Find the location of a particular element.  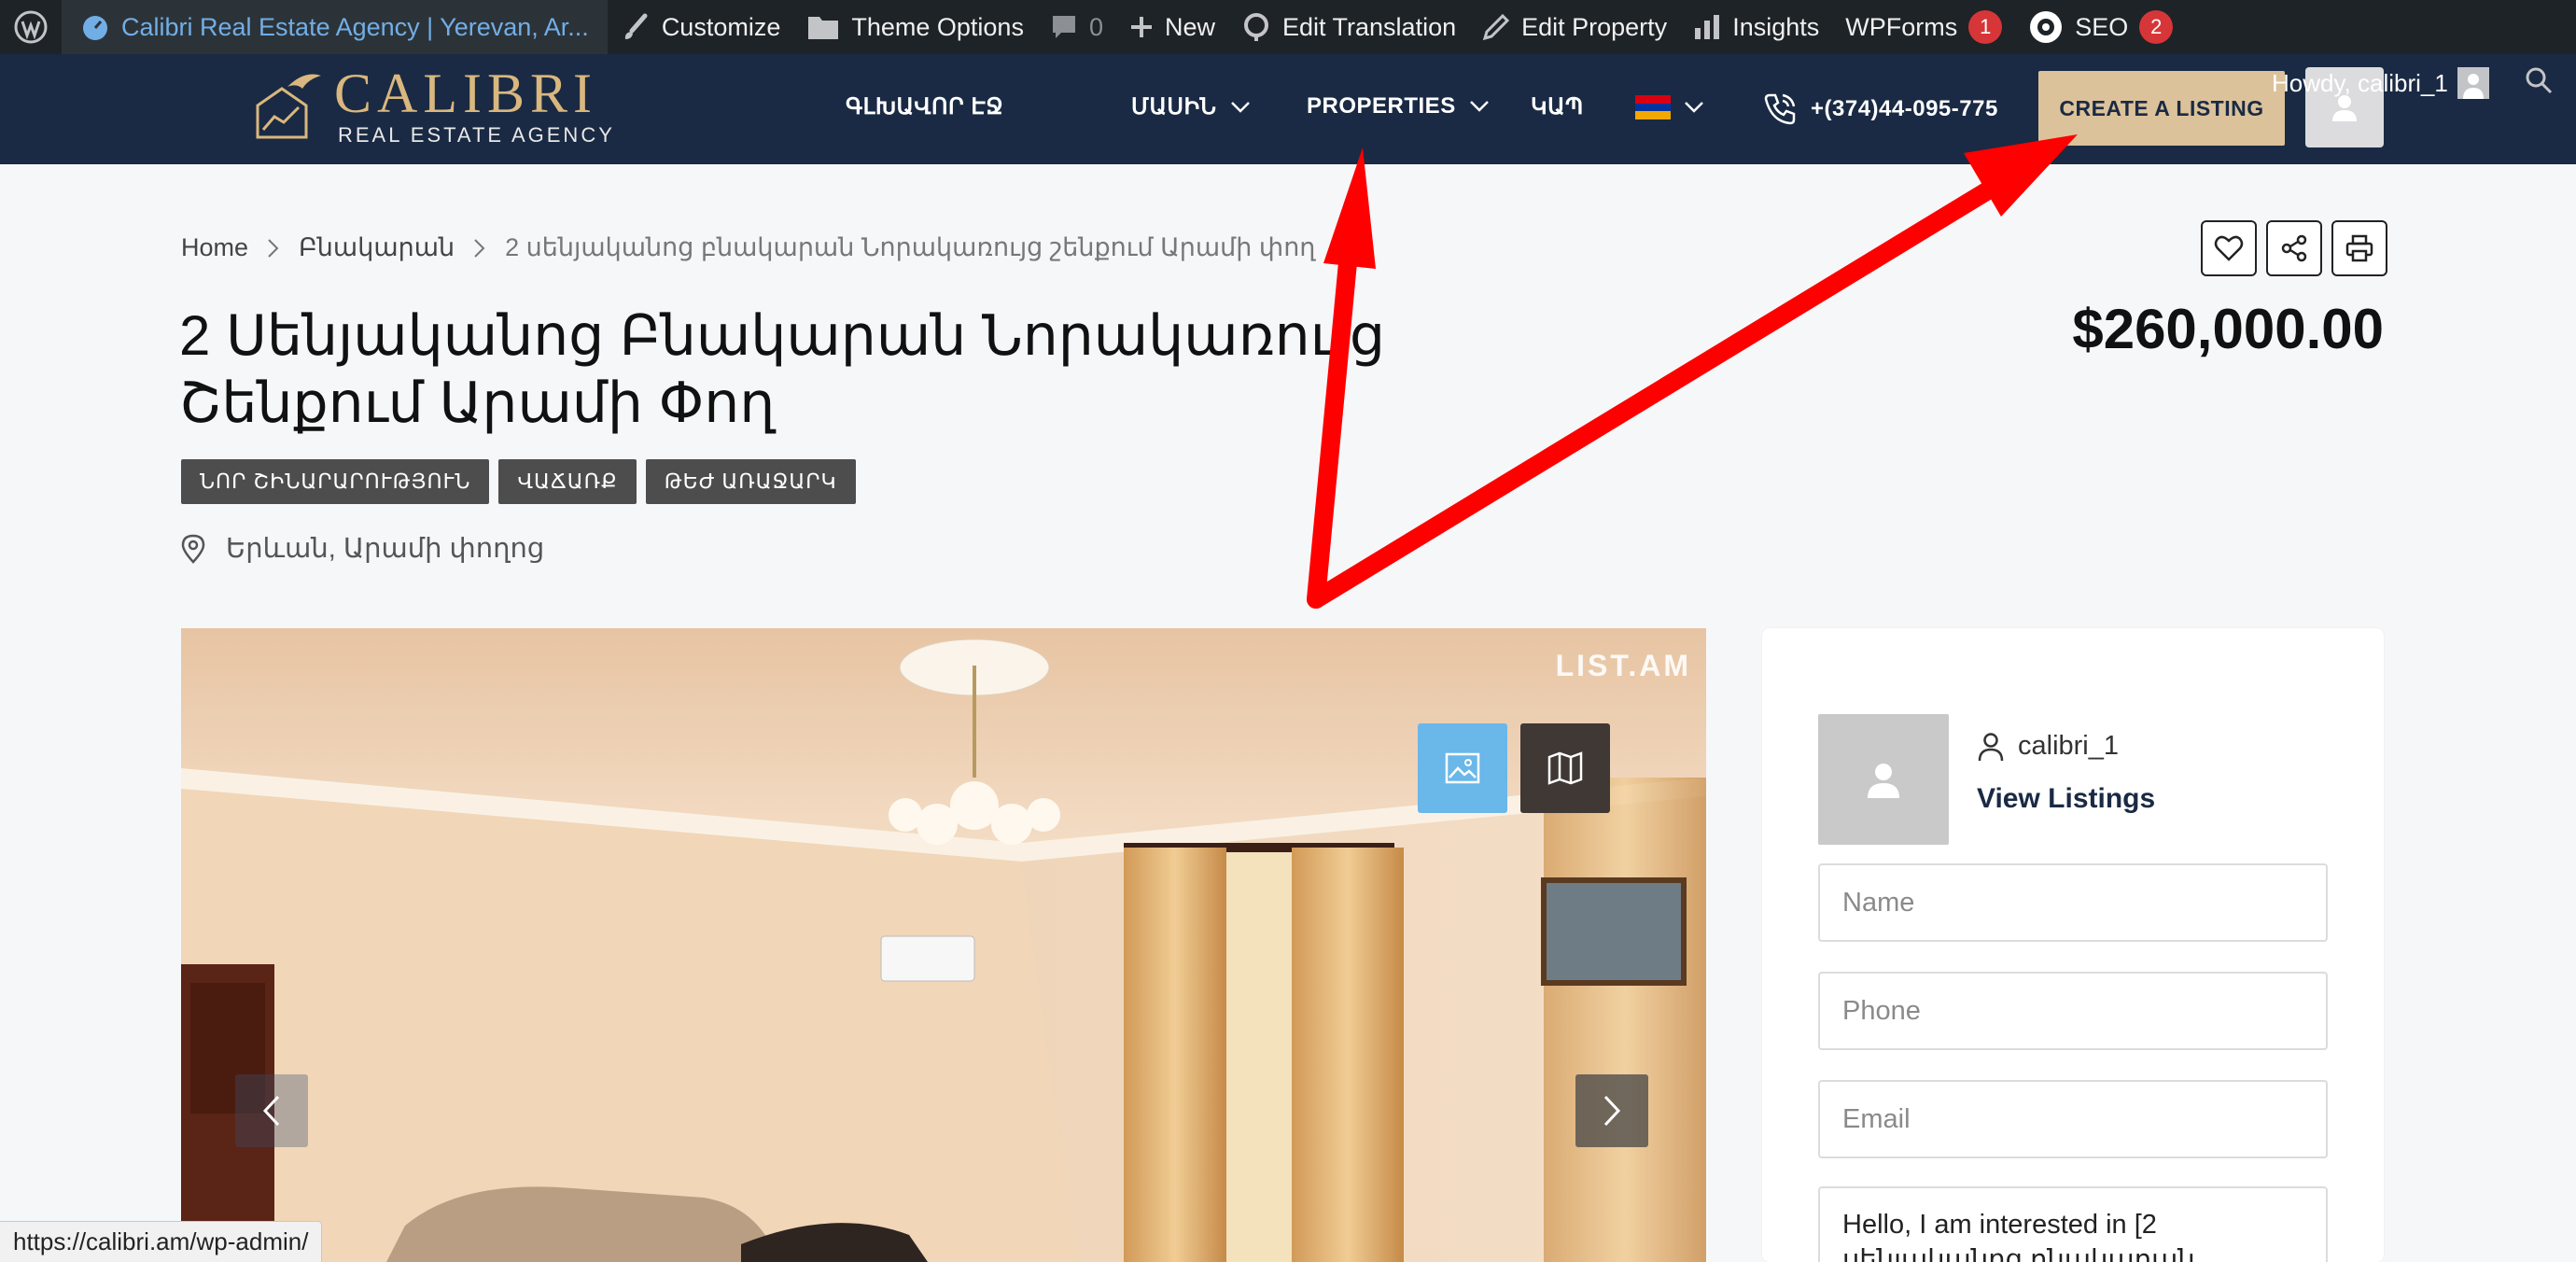

listam-watermark: LIST.AM is located at coordinates (1623, 666).